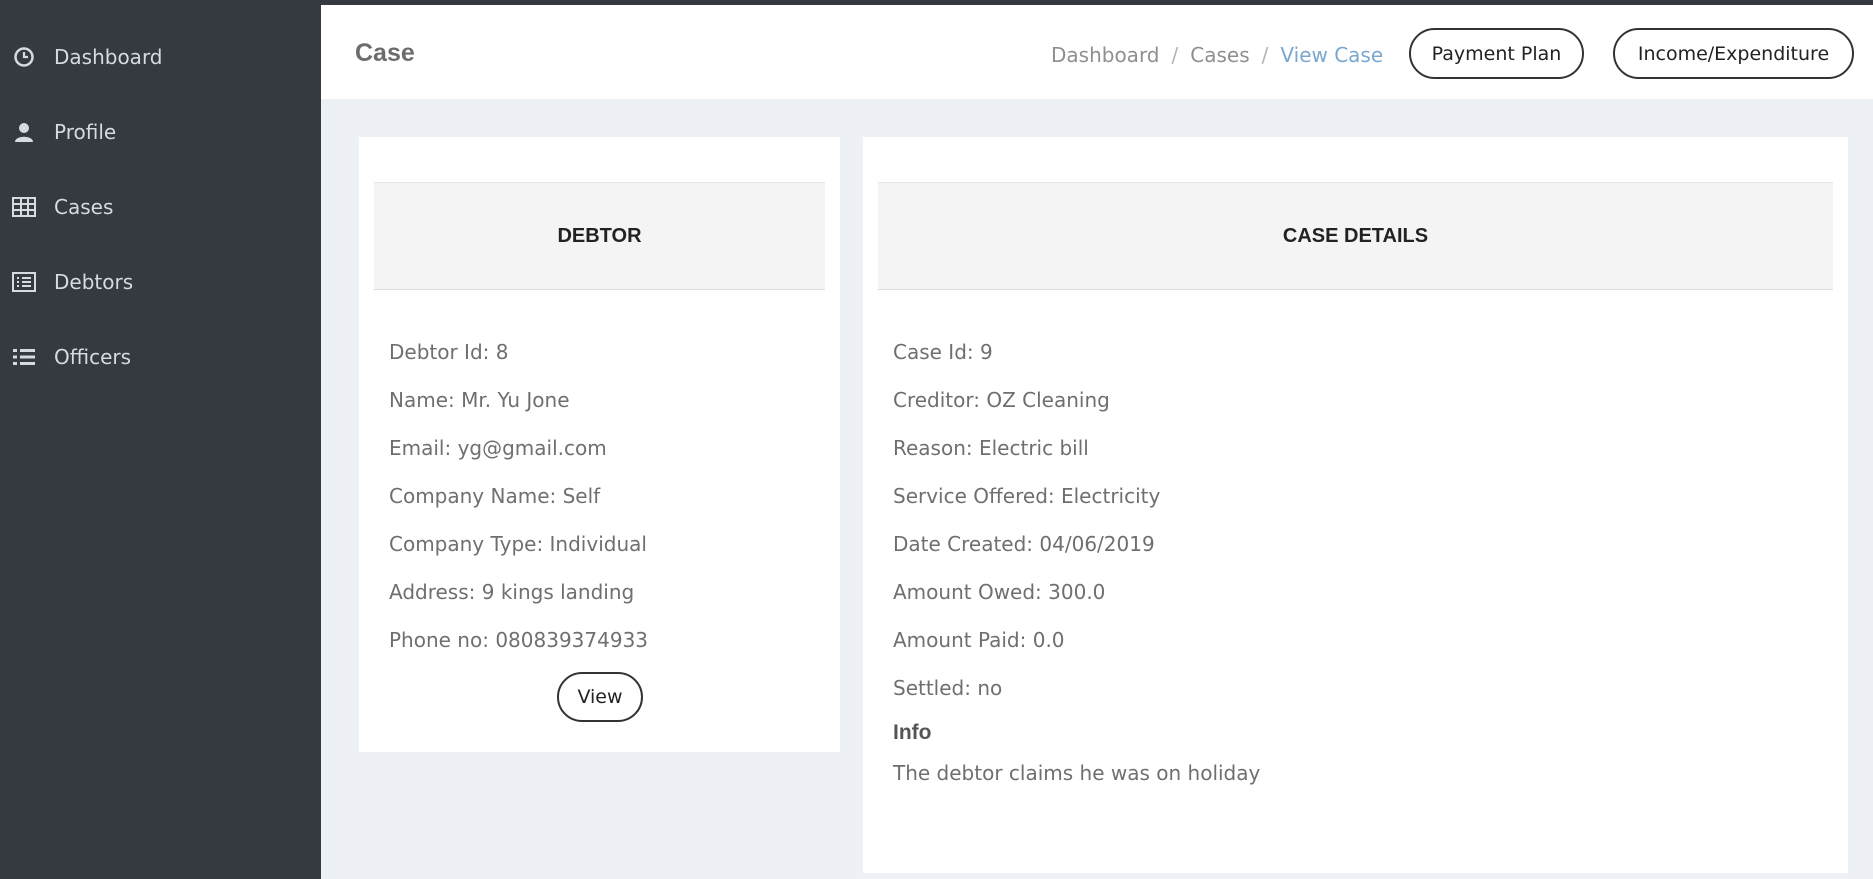 The image size is (1873, 879). I want to click on sidebar-item-dashboard: Dashboard, so click(160, 57).